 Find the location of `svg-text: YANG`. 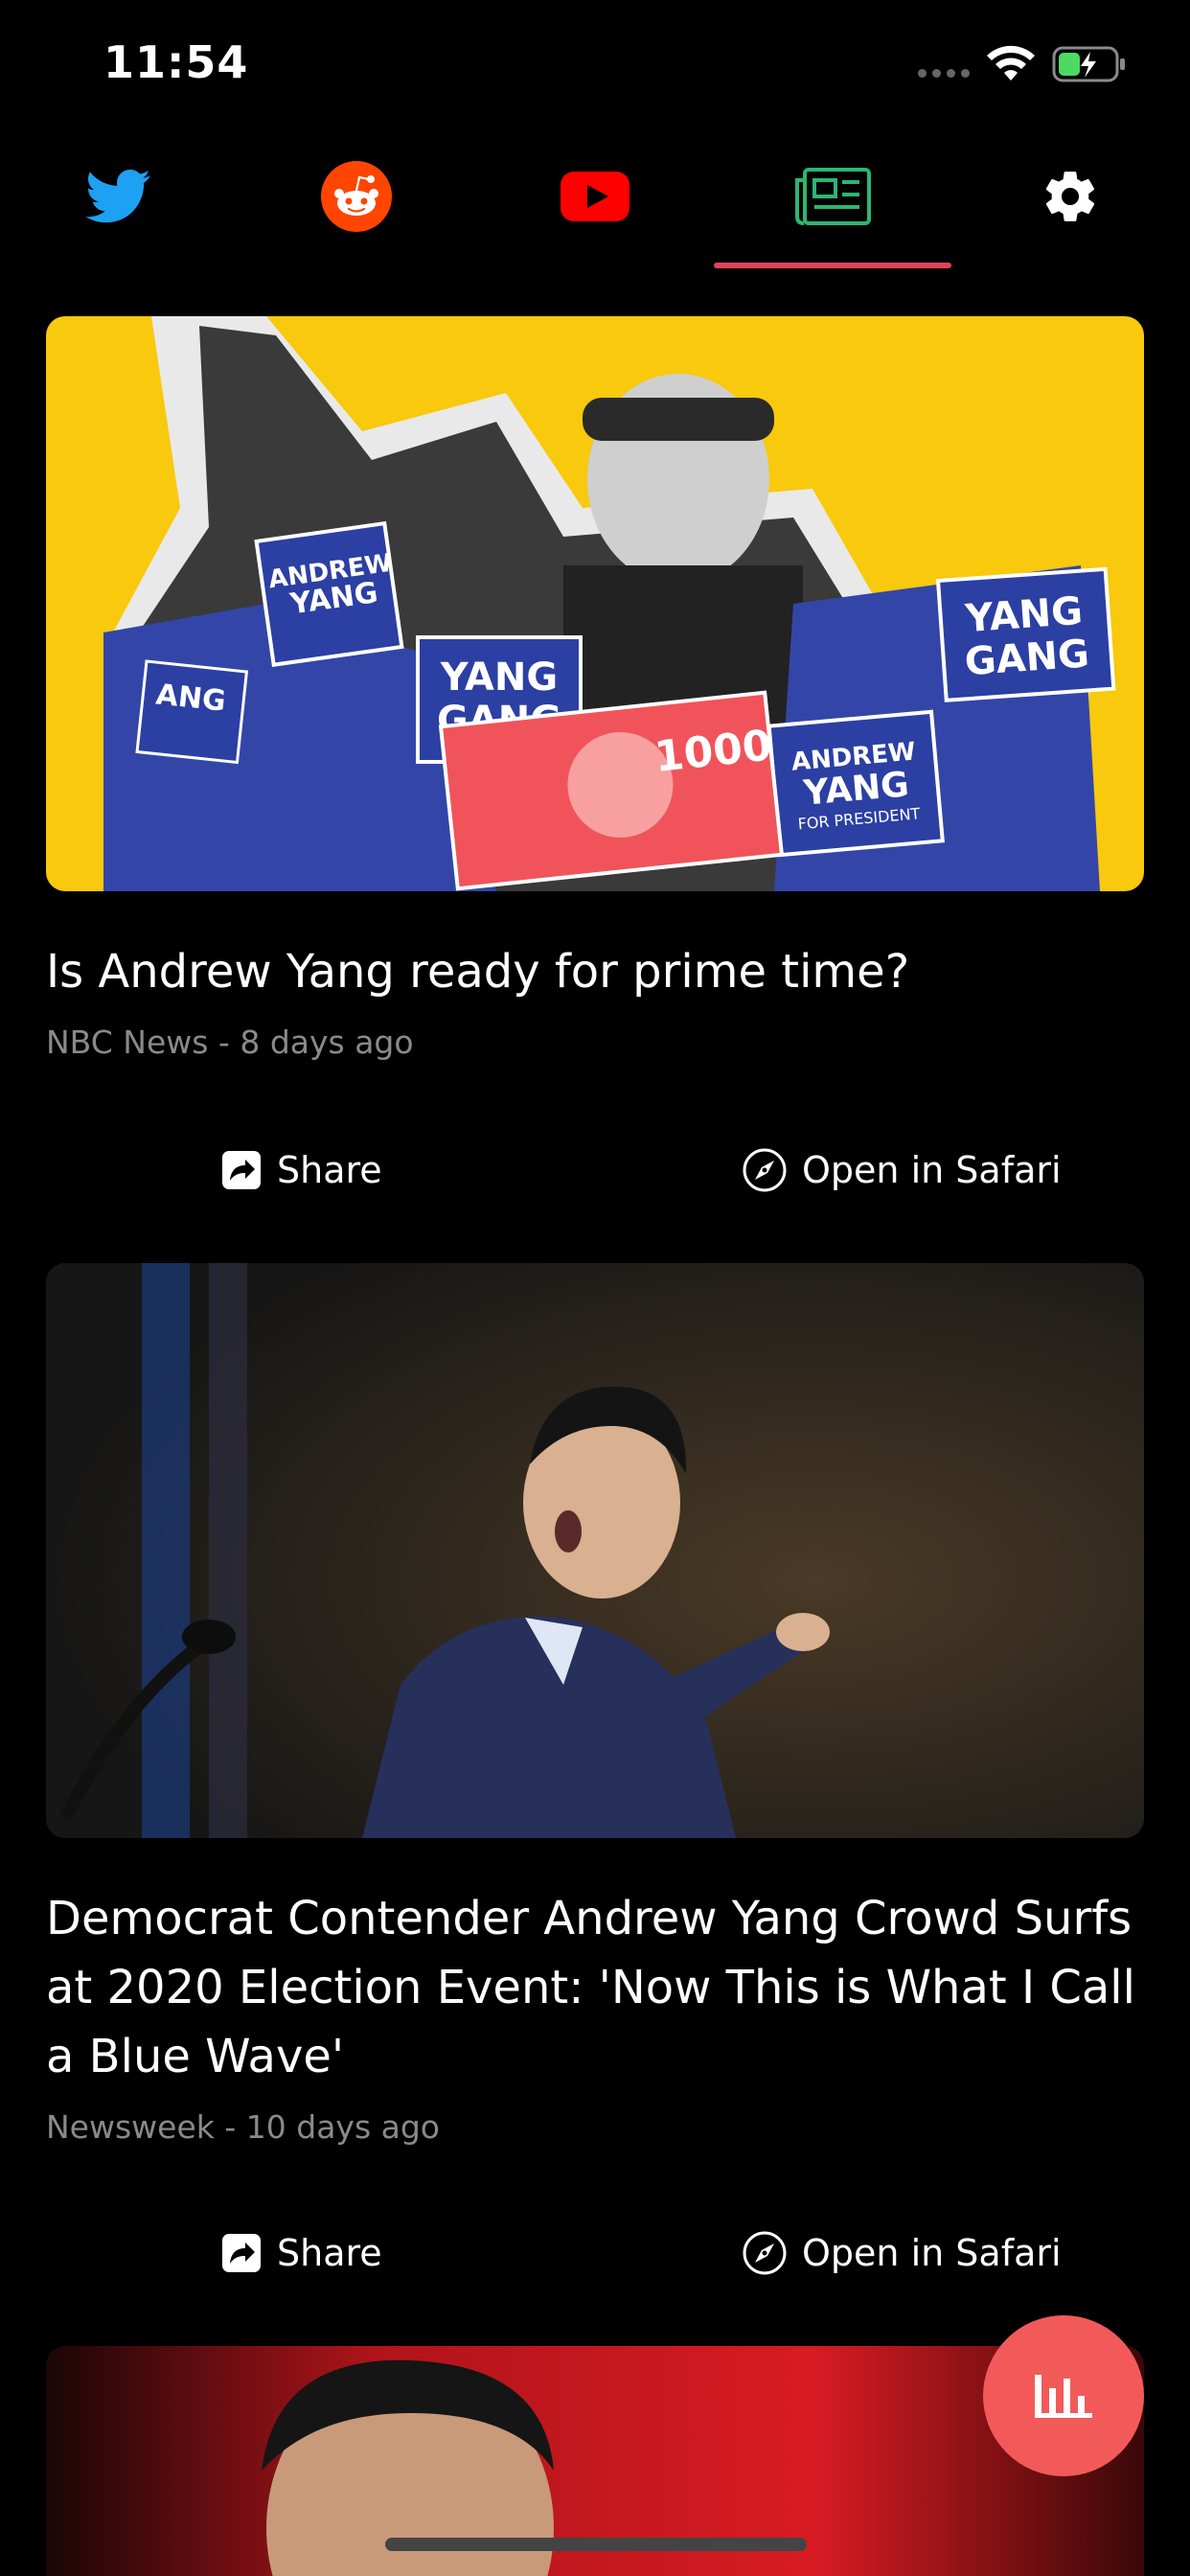

svg-text: YANG is located at coordinates (499, 678).